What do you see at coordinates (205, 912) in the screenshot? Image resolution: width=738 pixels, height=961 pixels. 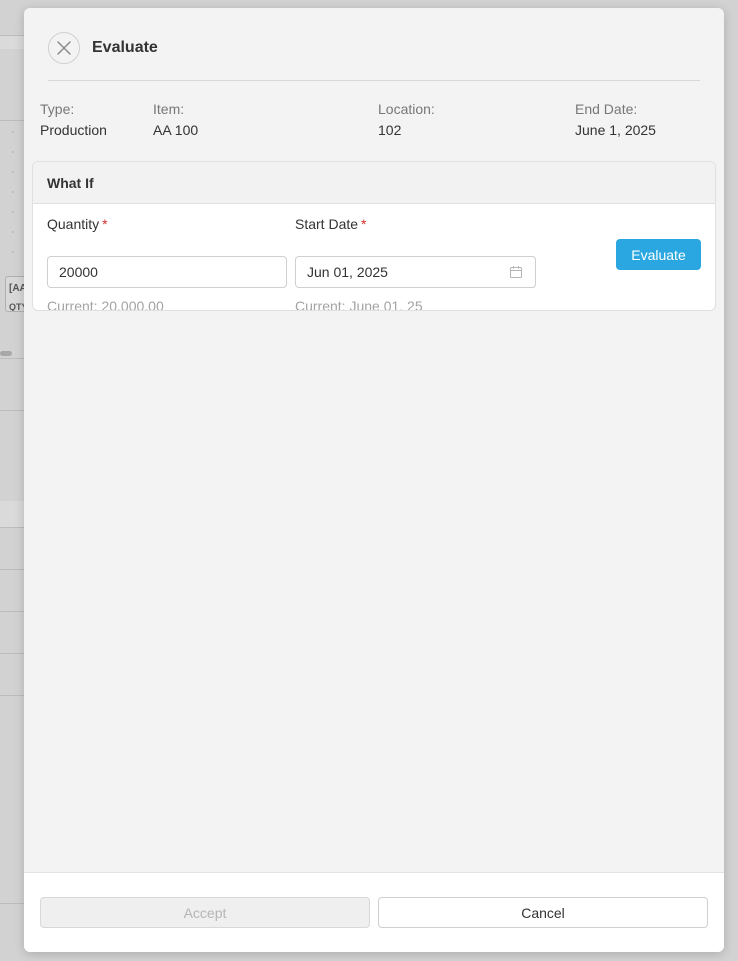 I see `accept-button: Accept` at bounding box center [205, 912].